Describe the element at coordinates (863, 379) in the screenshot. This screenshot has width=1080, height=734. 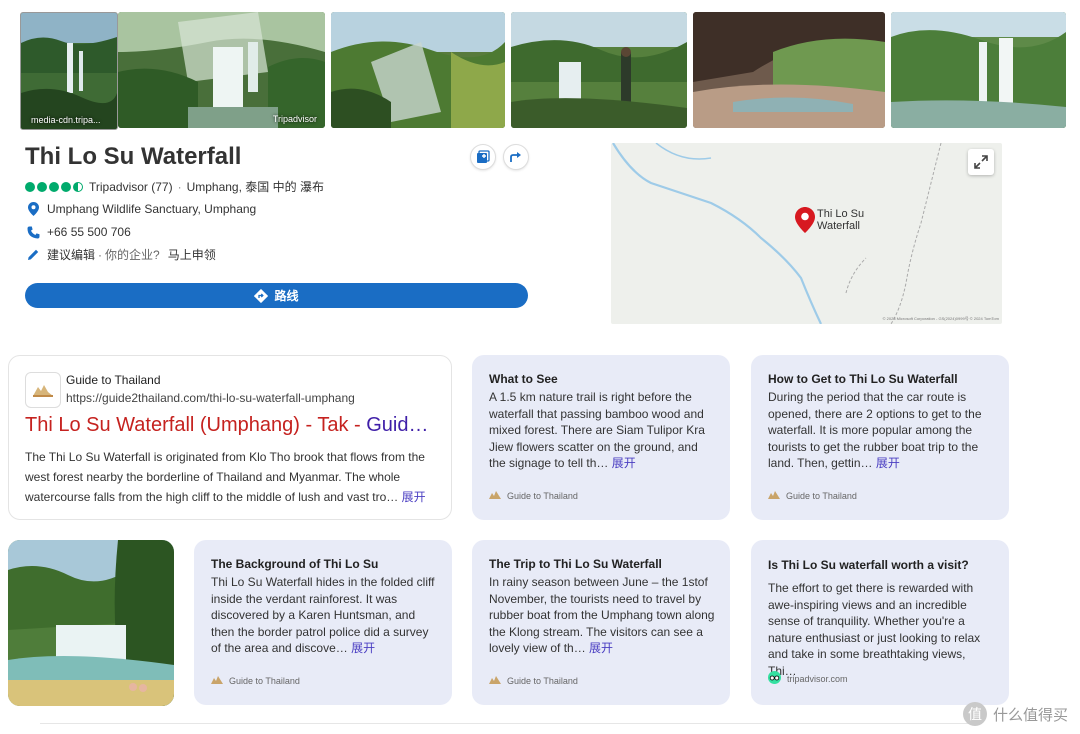
I see `card-title: How to Get to Thi Lo Su Waterfall` at that location.